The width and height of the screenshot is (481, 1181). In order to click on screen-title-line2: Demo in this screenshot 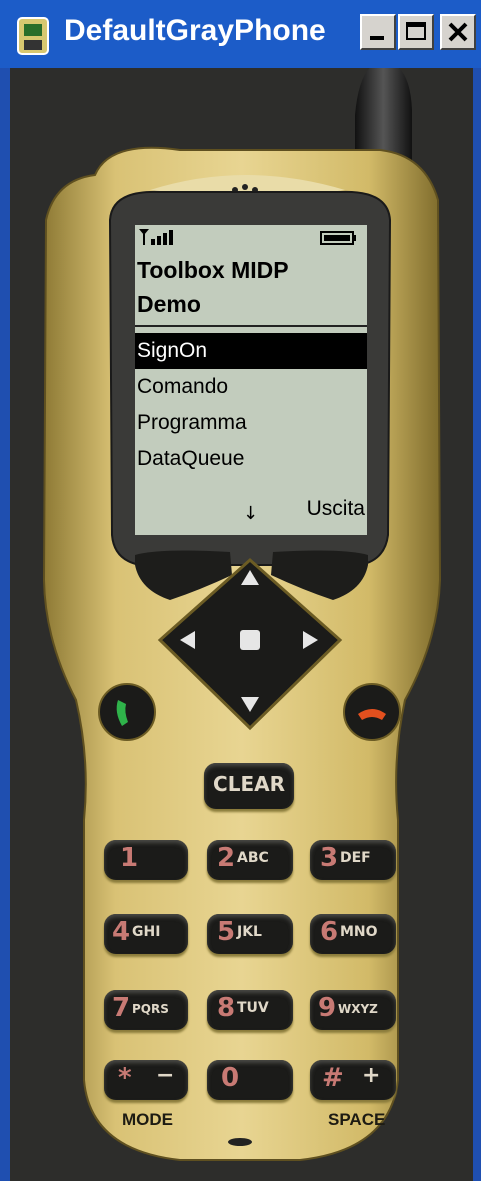, I will do `click(169, 304)`.